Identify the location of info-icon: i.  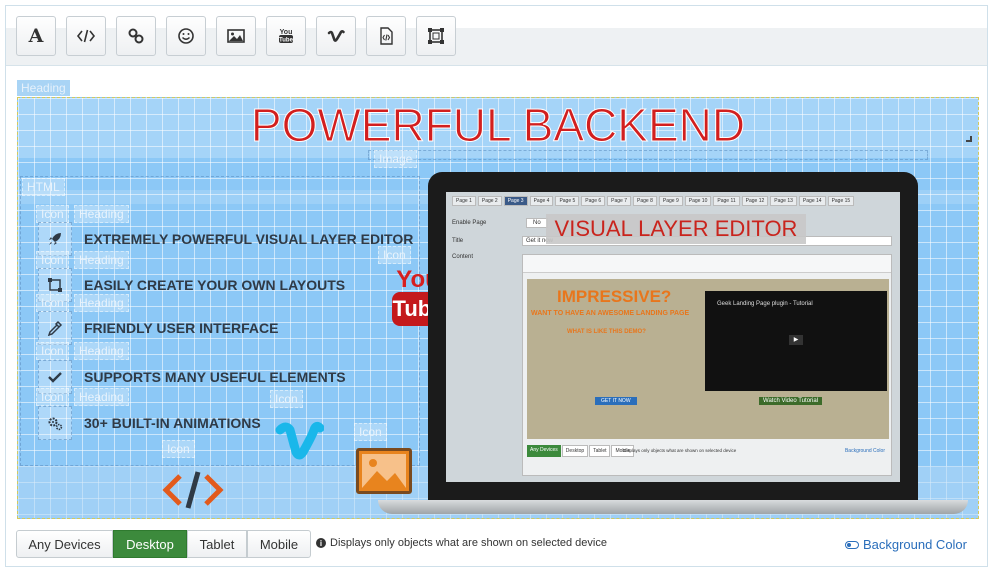
(321, 543).